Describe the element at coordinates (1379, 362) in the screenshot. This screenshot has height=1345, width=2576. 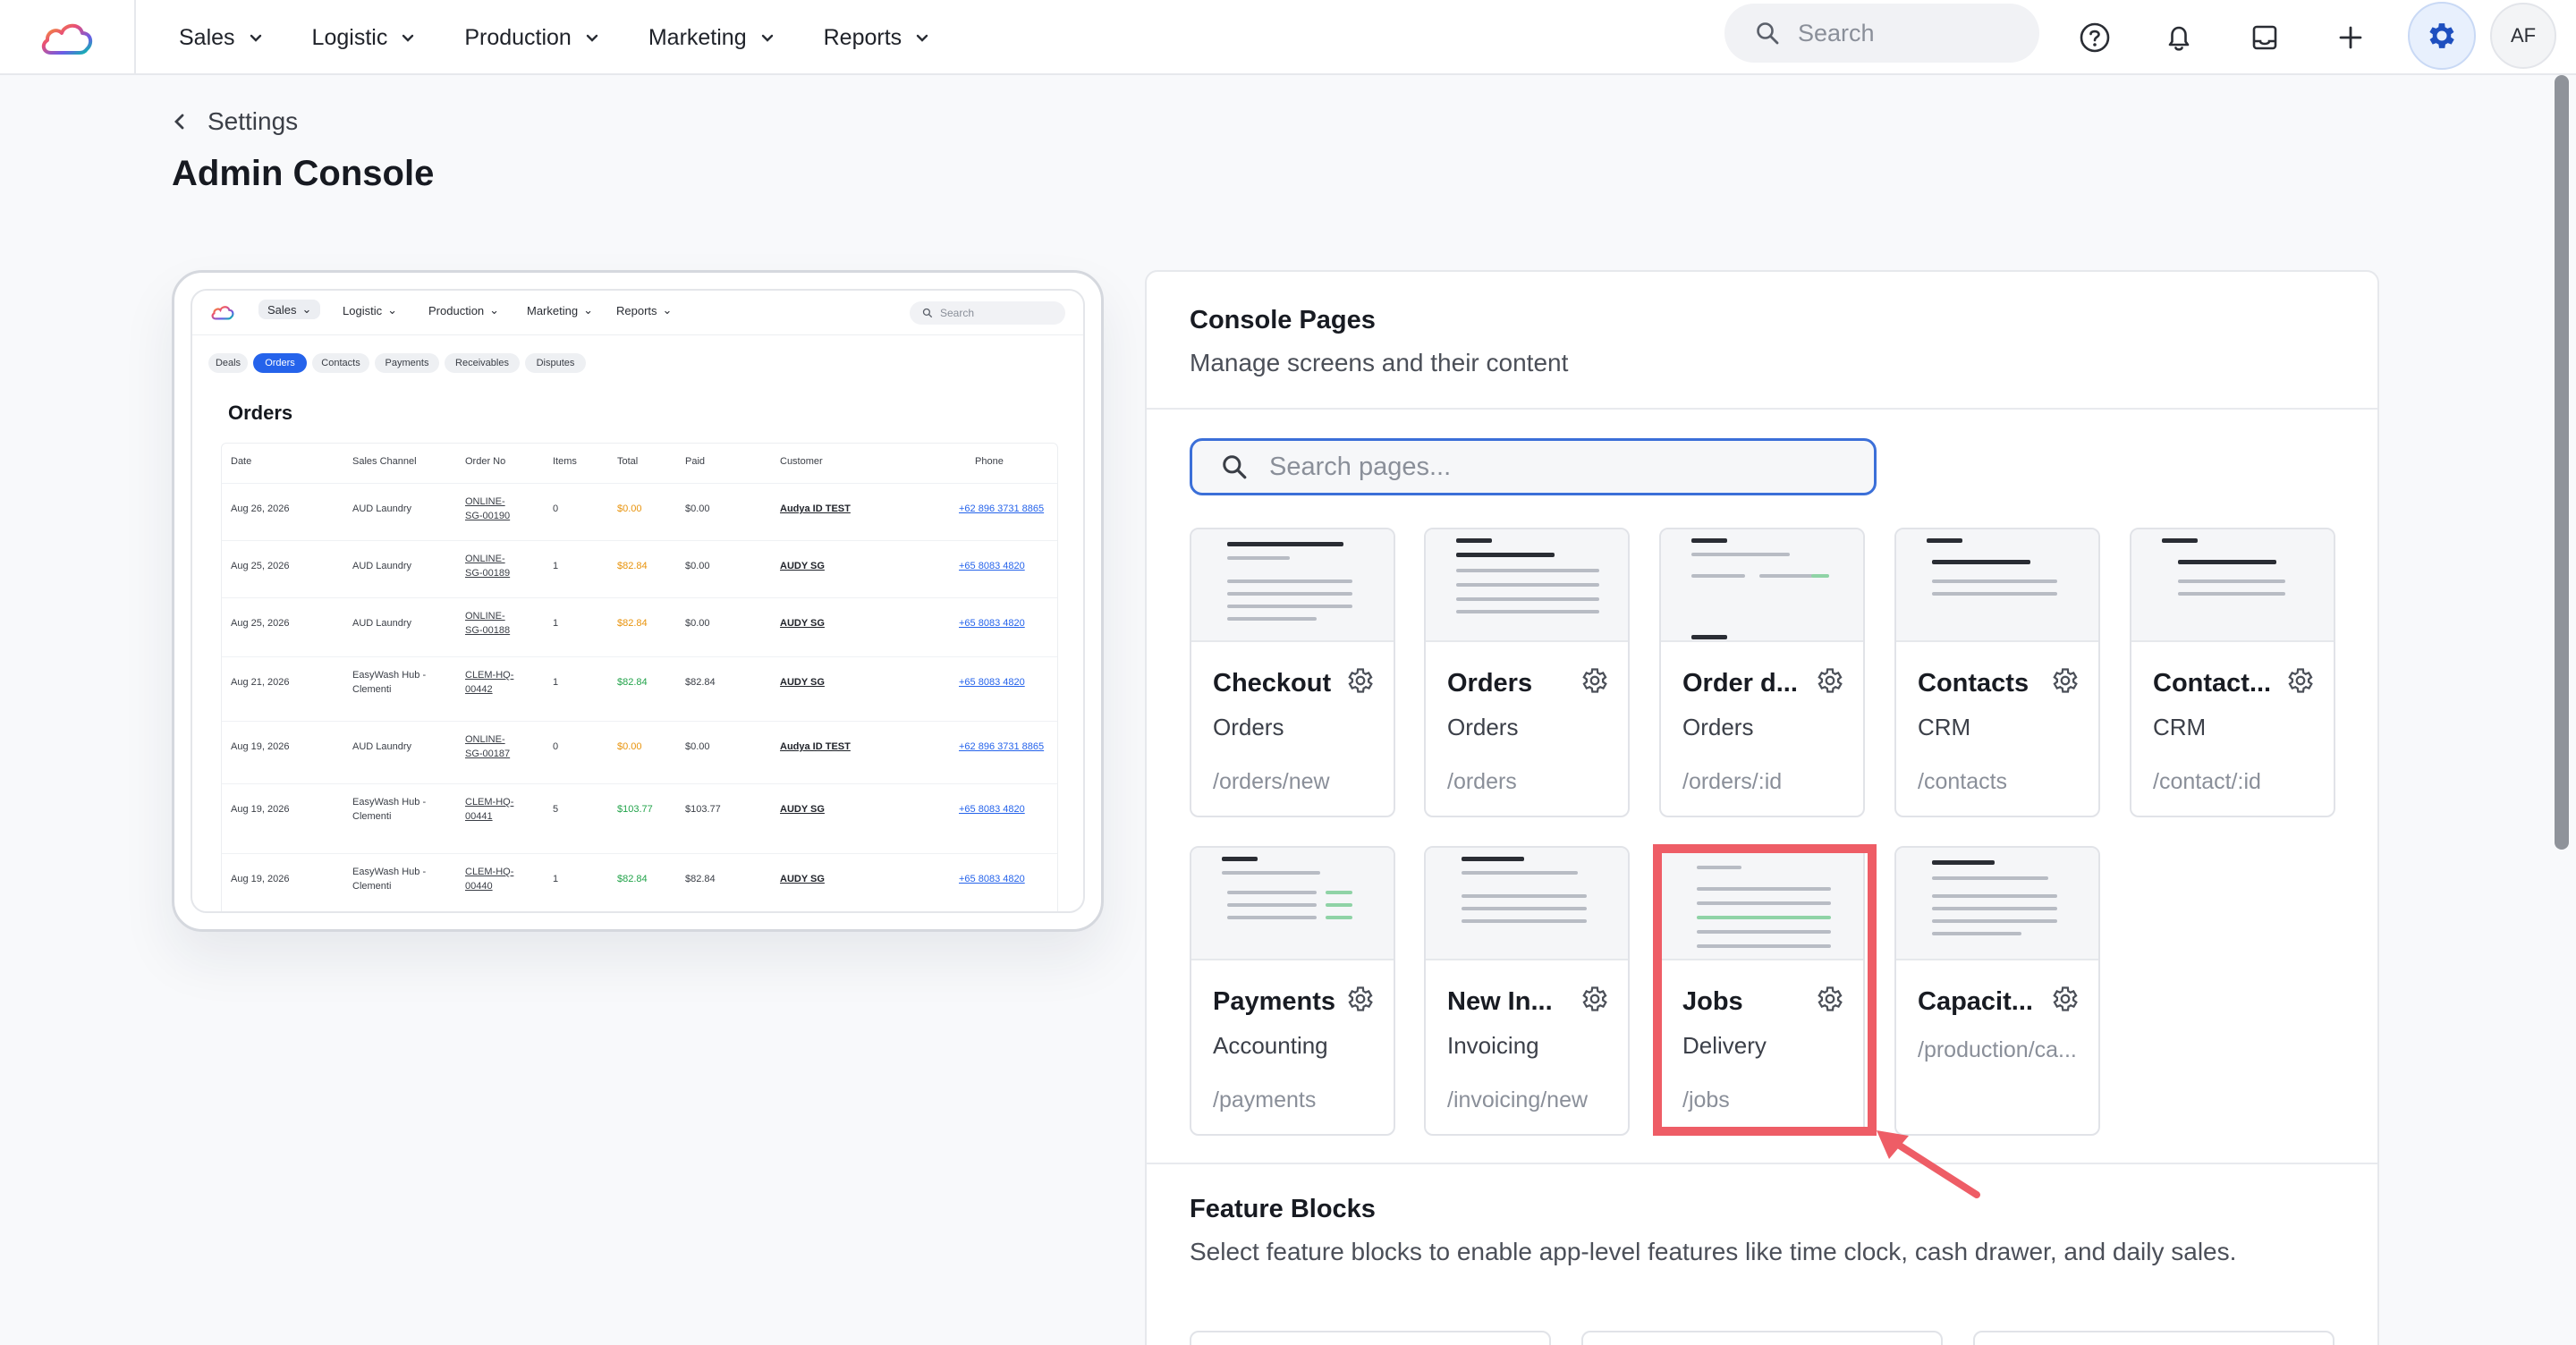
I see `console-pages-subtitle: Manage screens and their content` at that location.